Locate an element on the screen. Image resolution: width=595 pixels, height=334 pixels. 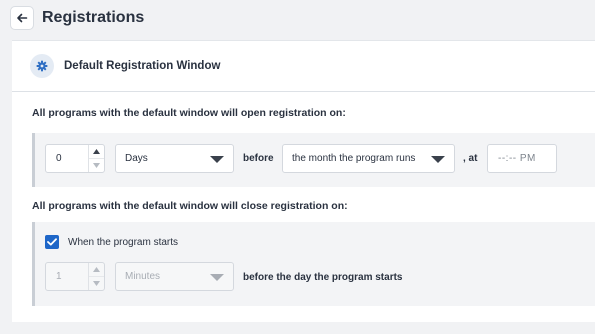
close-quantity-value: 1 is located at coordinates (59, 276).